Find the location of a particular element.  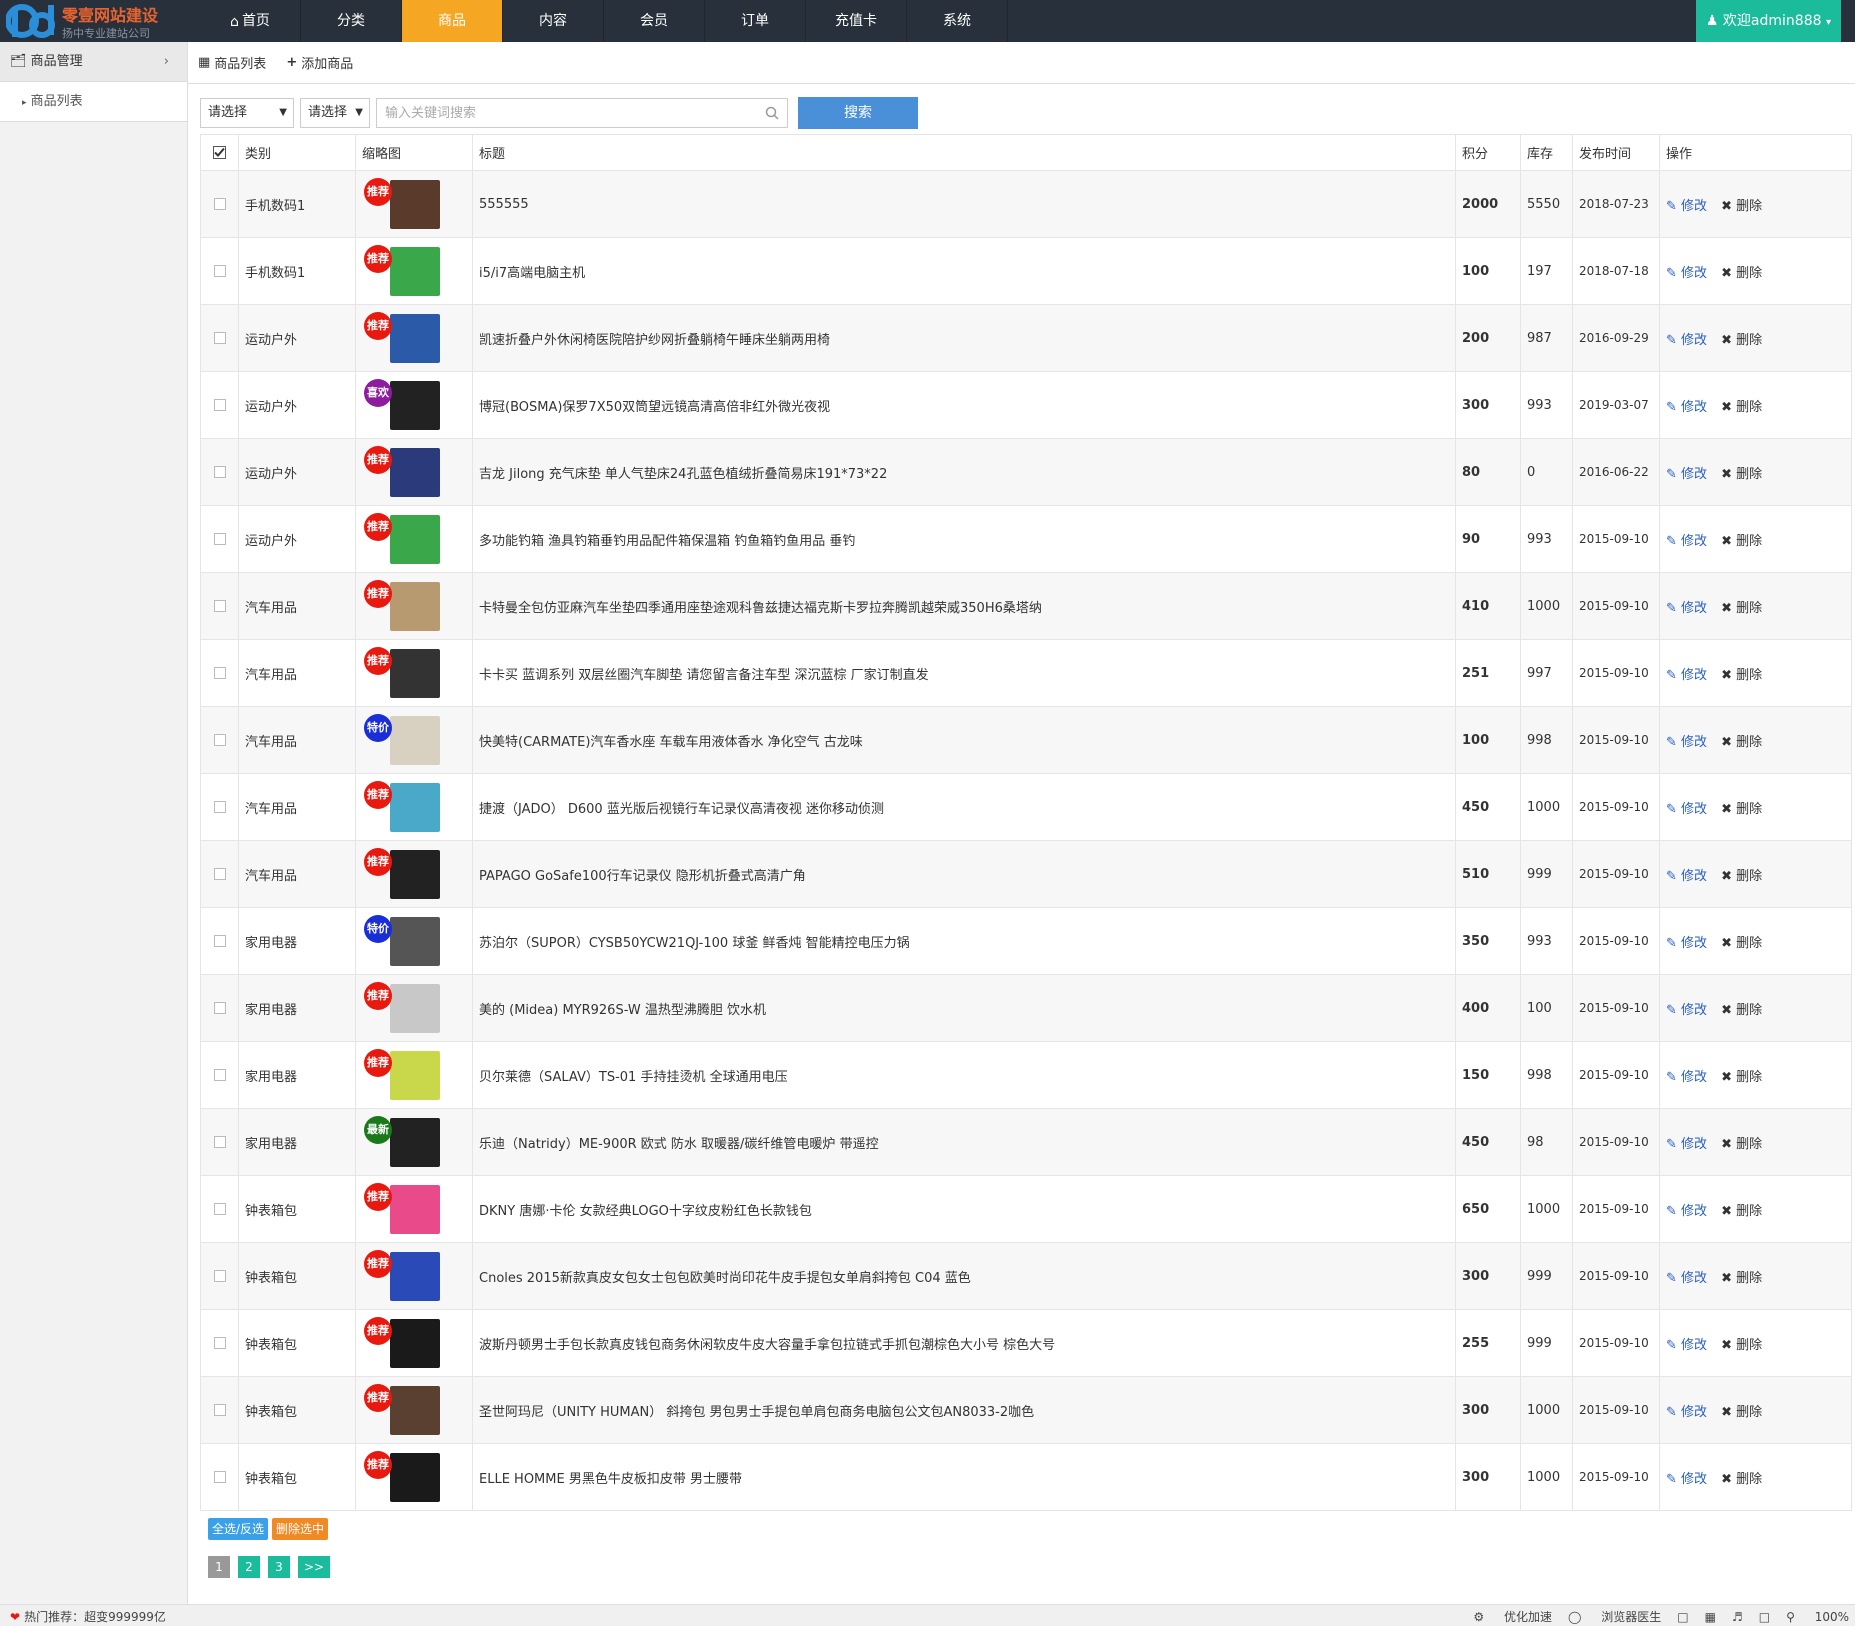

volume-icon: ♬ is located at coordinates (1737, 1617).